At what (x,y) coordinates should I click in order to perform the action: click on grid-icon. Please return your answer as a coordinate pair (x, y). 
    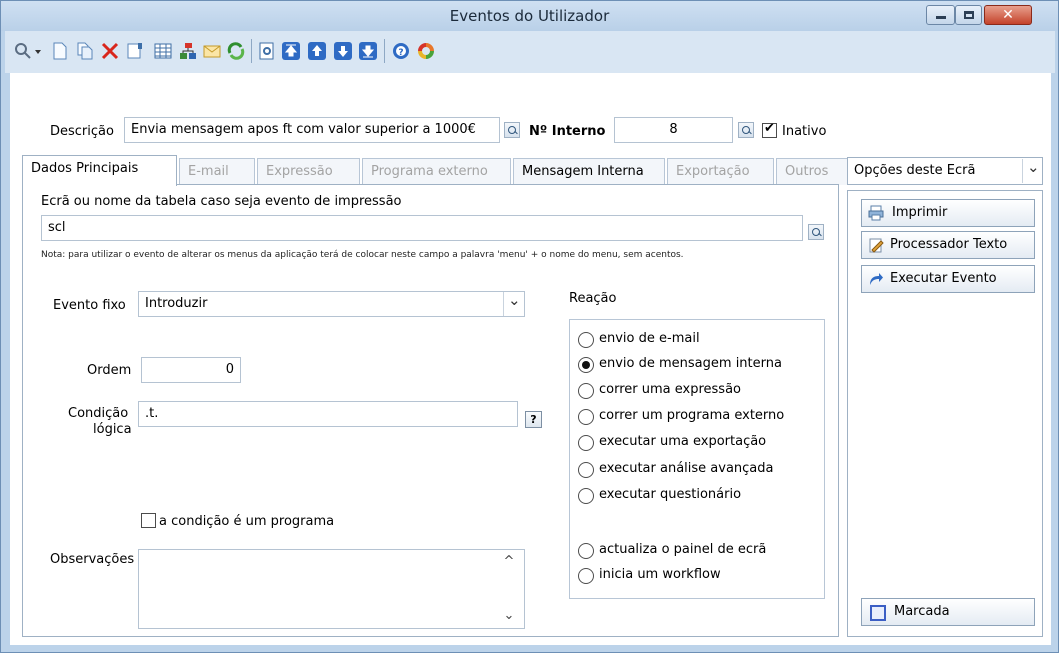
    Looking at the image, I should click on (163, 51).